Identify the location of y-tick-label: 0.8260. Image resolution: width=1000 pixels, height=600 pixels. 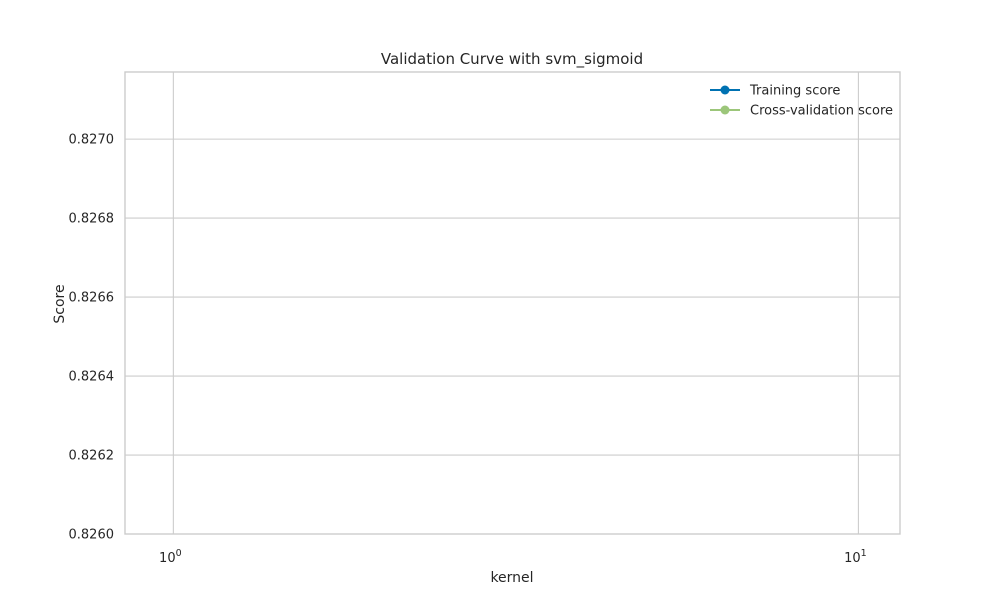
(92, 535).